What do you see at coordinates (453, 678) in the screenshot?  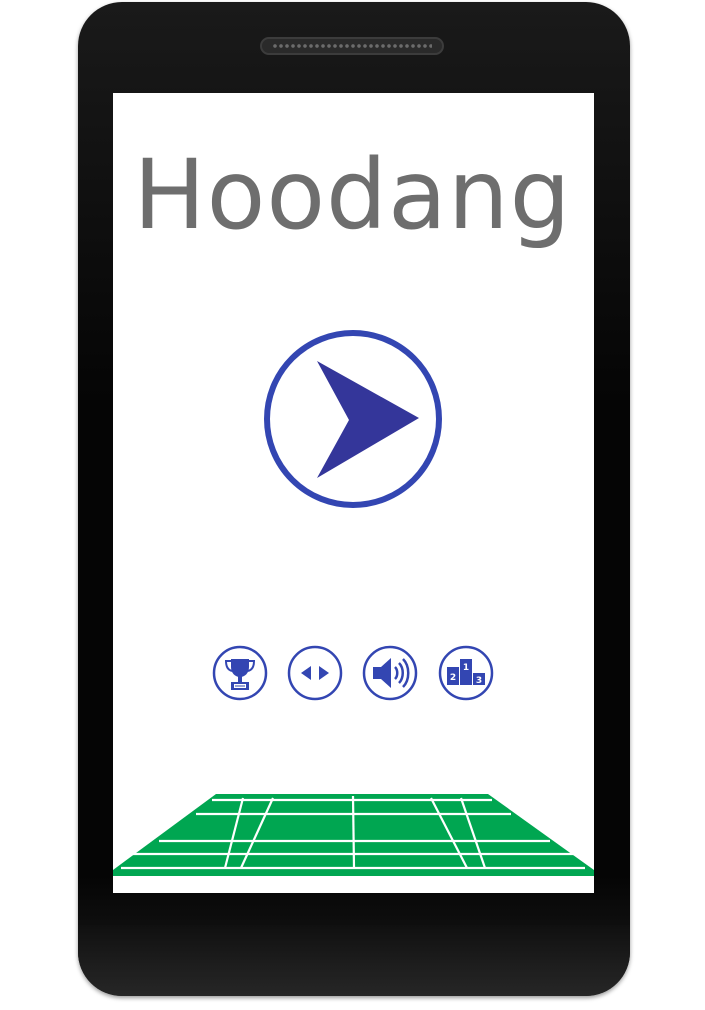 I see `podium-label-2: 2` at bounding box center [453, 678].